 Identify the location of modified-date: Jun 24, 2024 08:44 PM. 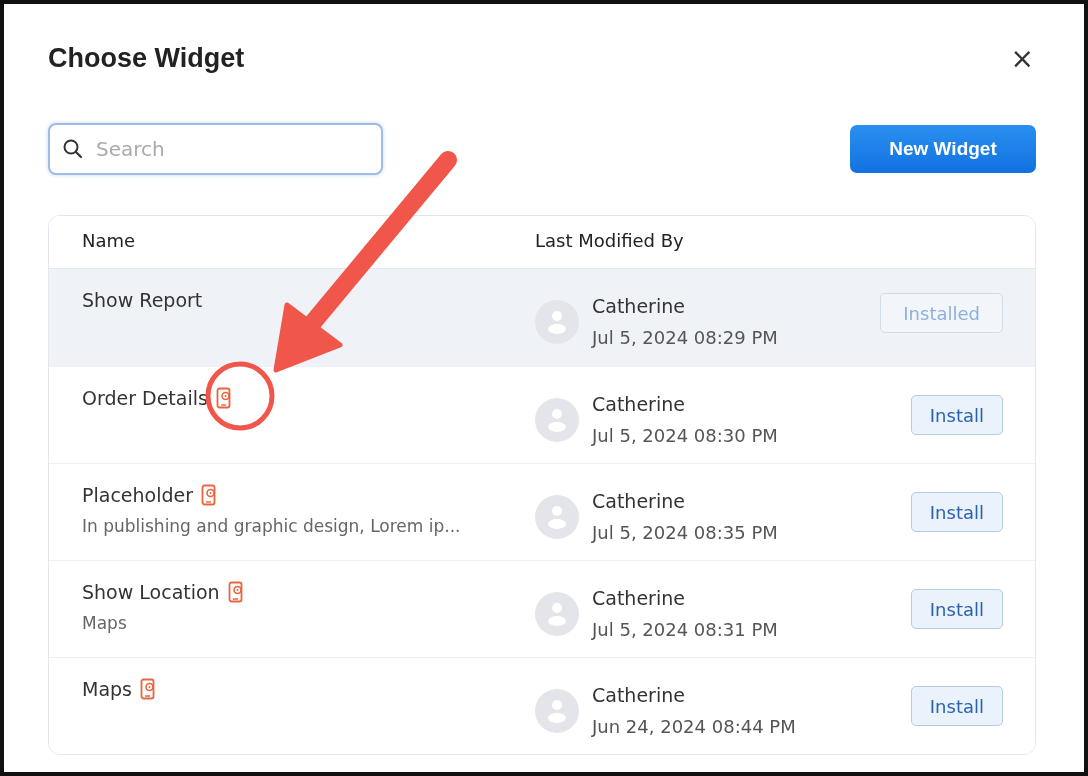
(694, 726).